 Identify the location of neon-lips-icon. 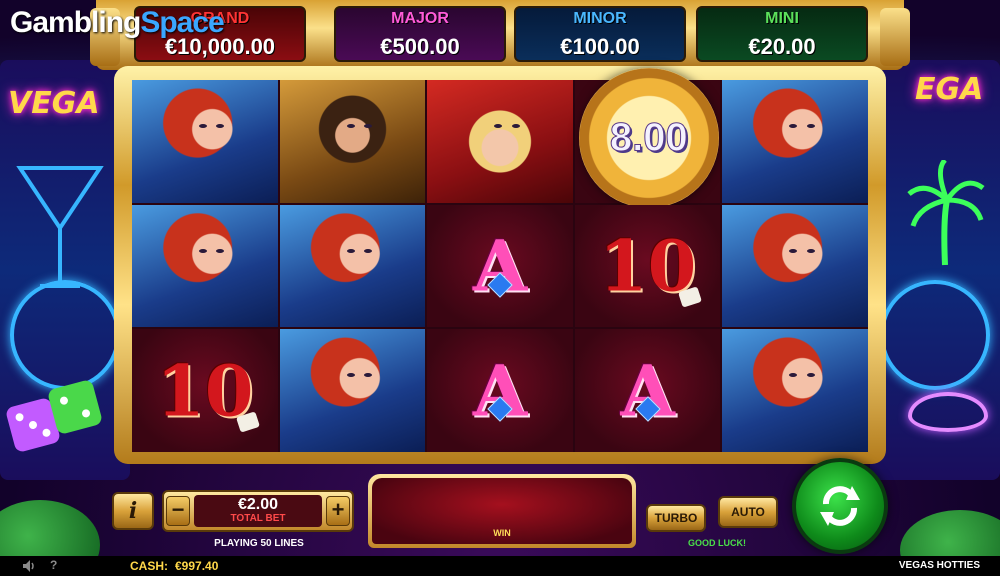
(948, 412).